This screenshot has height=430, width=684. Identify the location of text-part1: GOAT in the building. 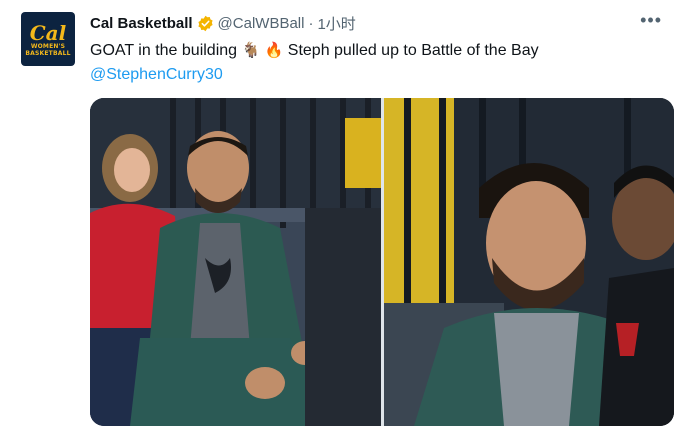
(166, 50).